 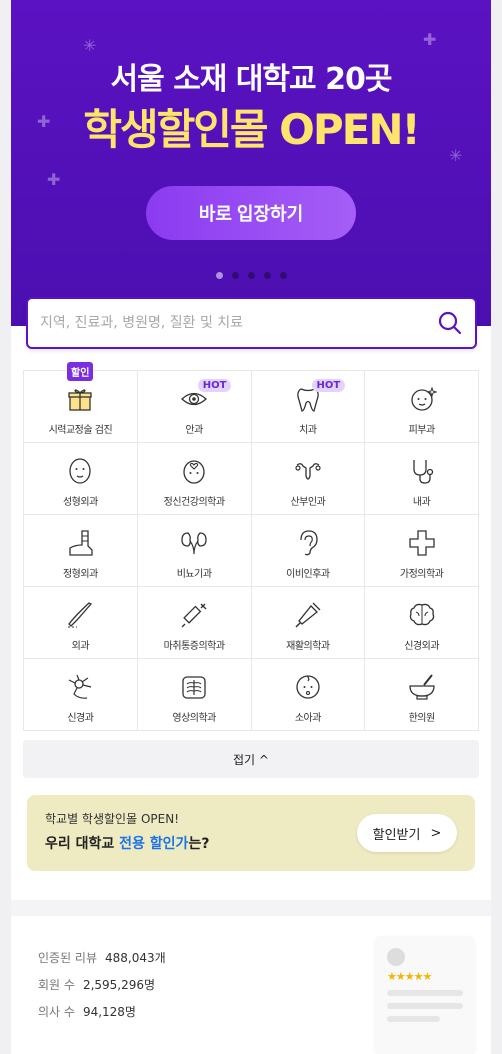 I want to click on avatar, so click(x=396, y=957).